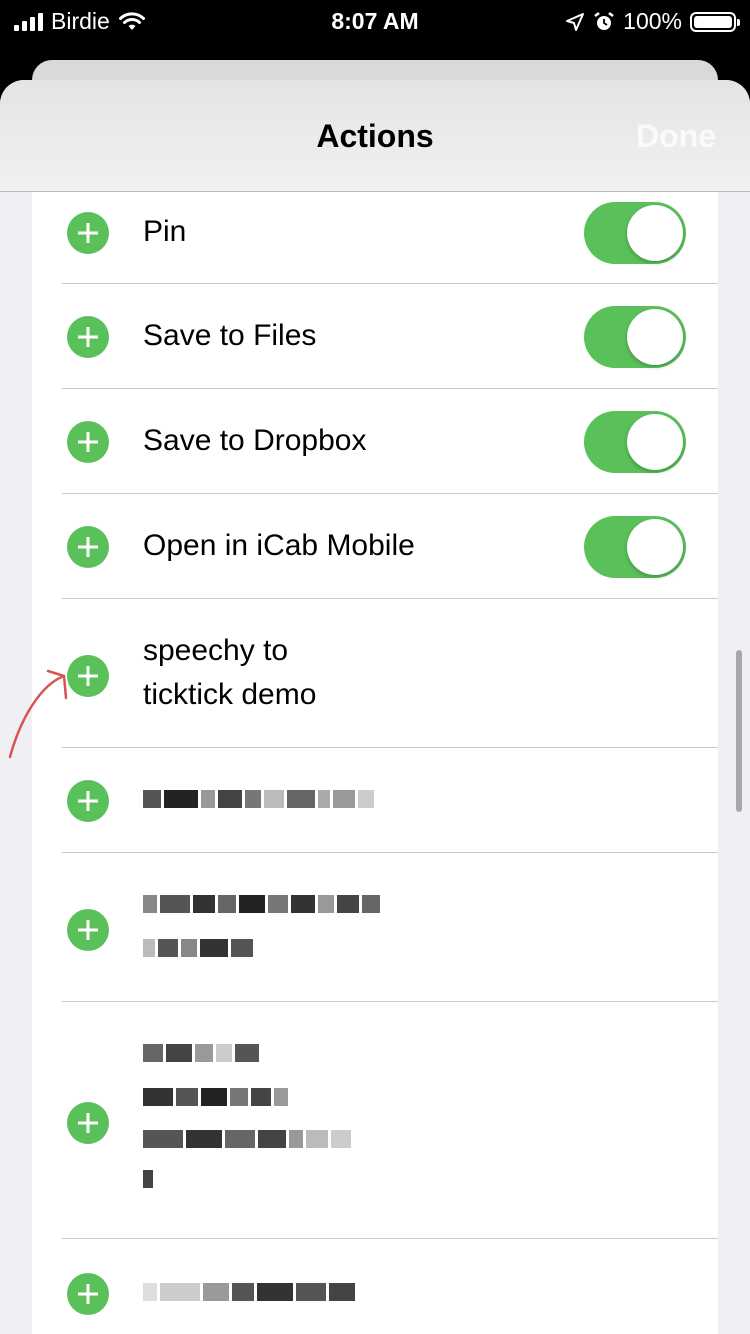 This screenshot has width=750, height=1334. What do you see at coordinates (375, 336) in the screenshot?
I see `action-row-save-to-files: Save to Files` at bounding box center [375, 336].